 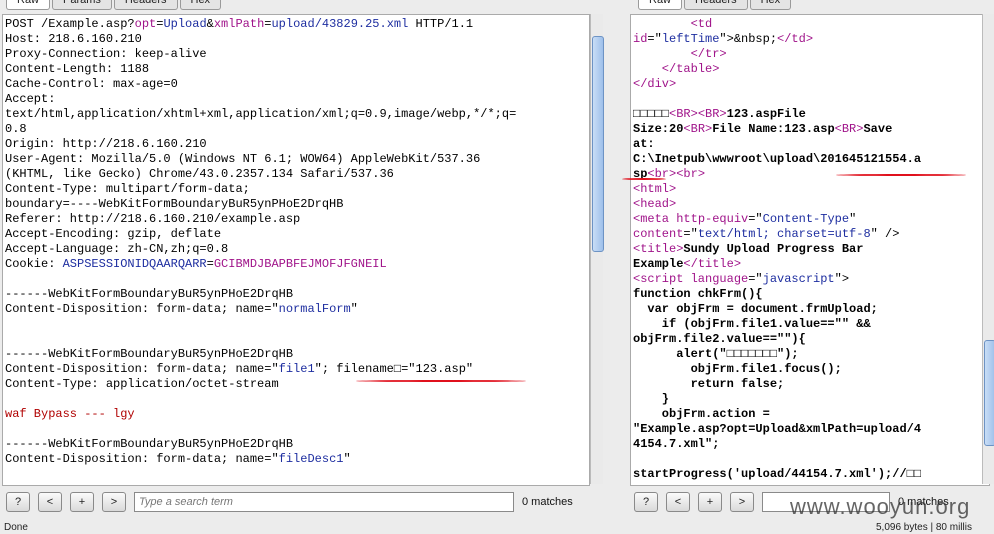 What do you see at coordinates (924, 527) in the screenshot?
I see `status-text: 5,096 bytes | 80 millis` at bounding box center [924, 527].